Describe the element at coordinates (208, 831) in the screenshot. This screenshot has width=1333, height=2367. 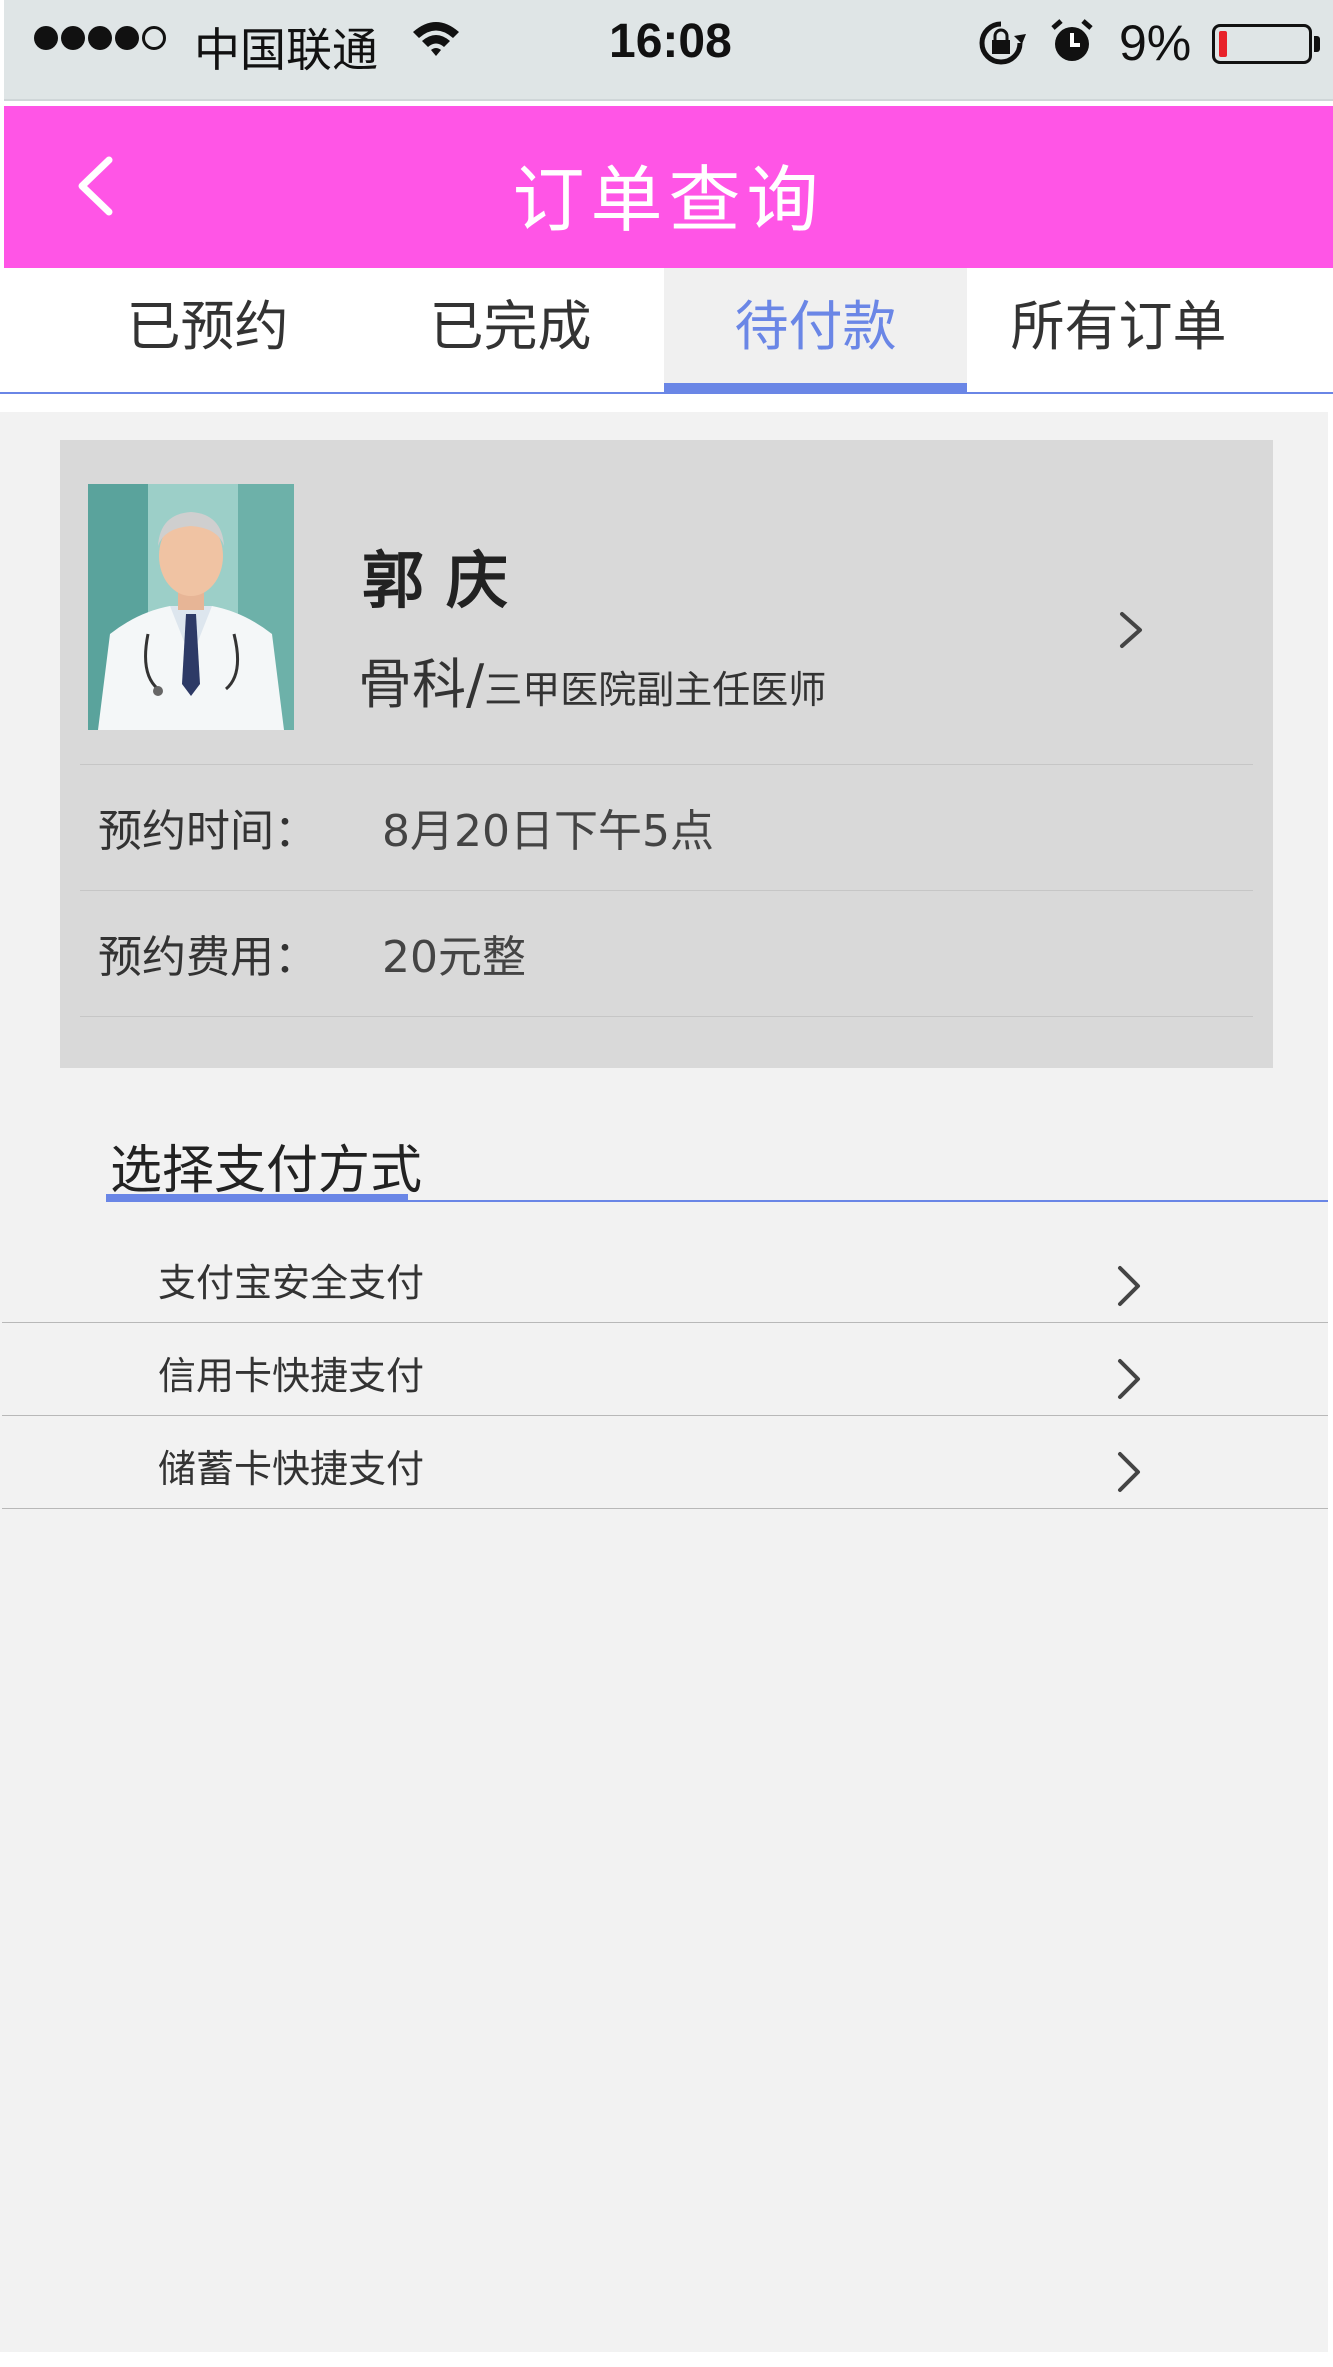
I see `appointment-time-label: 预约时间：` at that location.